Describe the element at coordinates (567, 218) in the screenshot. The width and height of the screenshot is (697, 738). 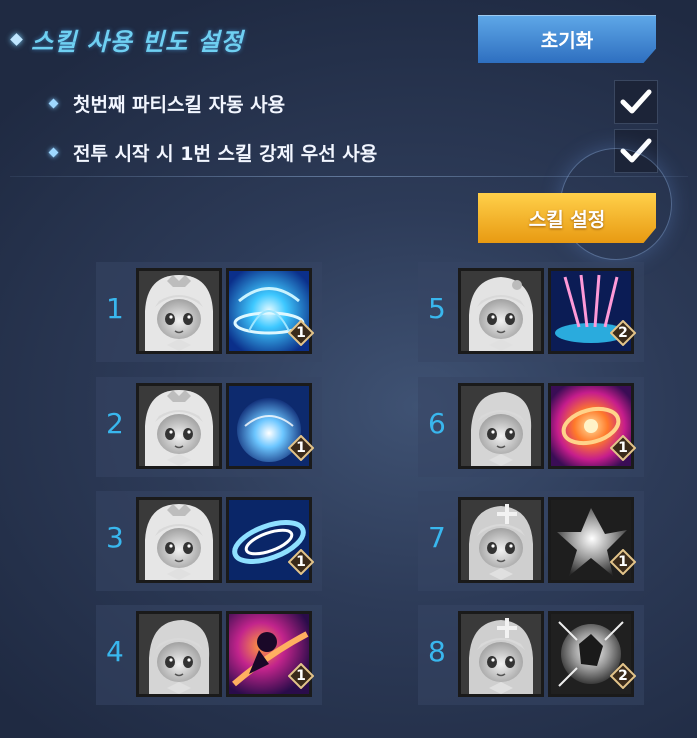
I see `skill-setting-button: 스킬 설정` at that location.